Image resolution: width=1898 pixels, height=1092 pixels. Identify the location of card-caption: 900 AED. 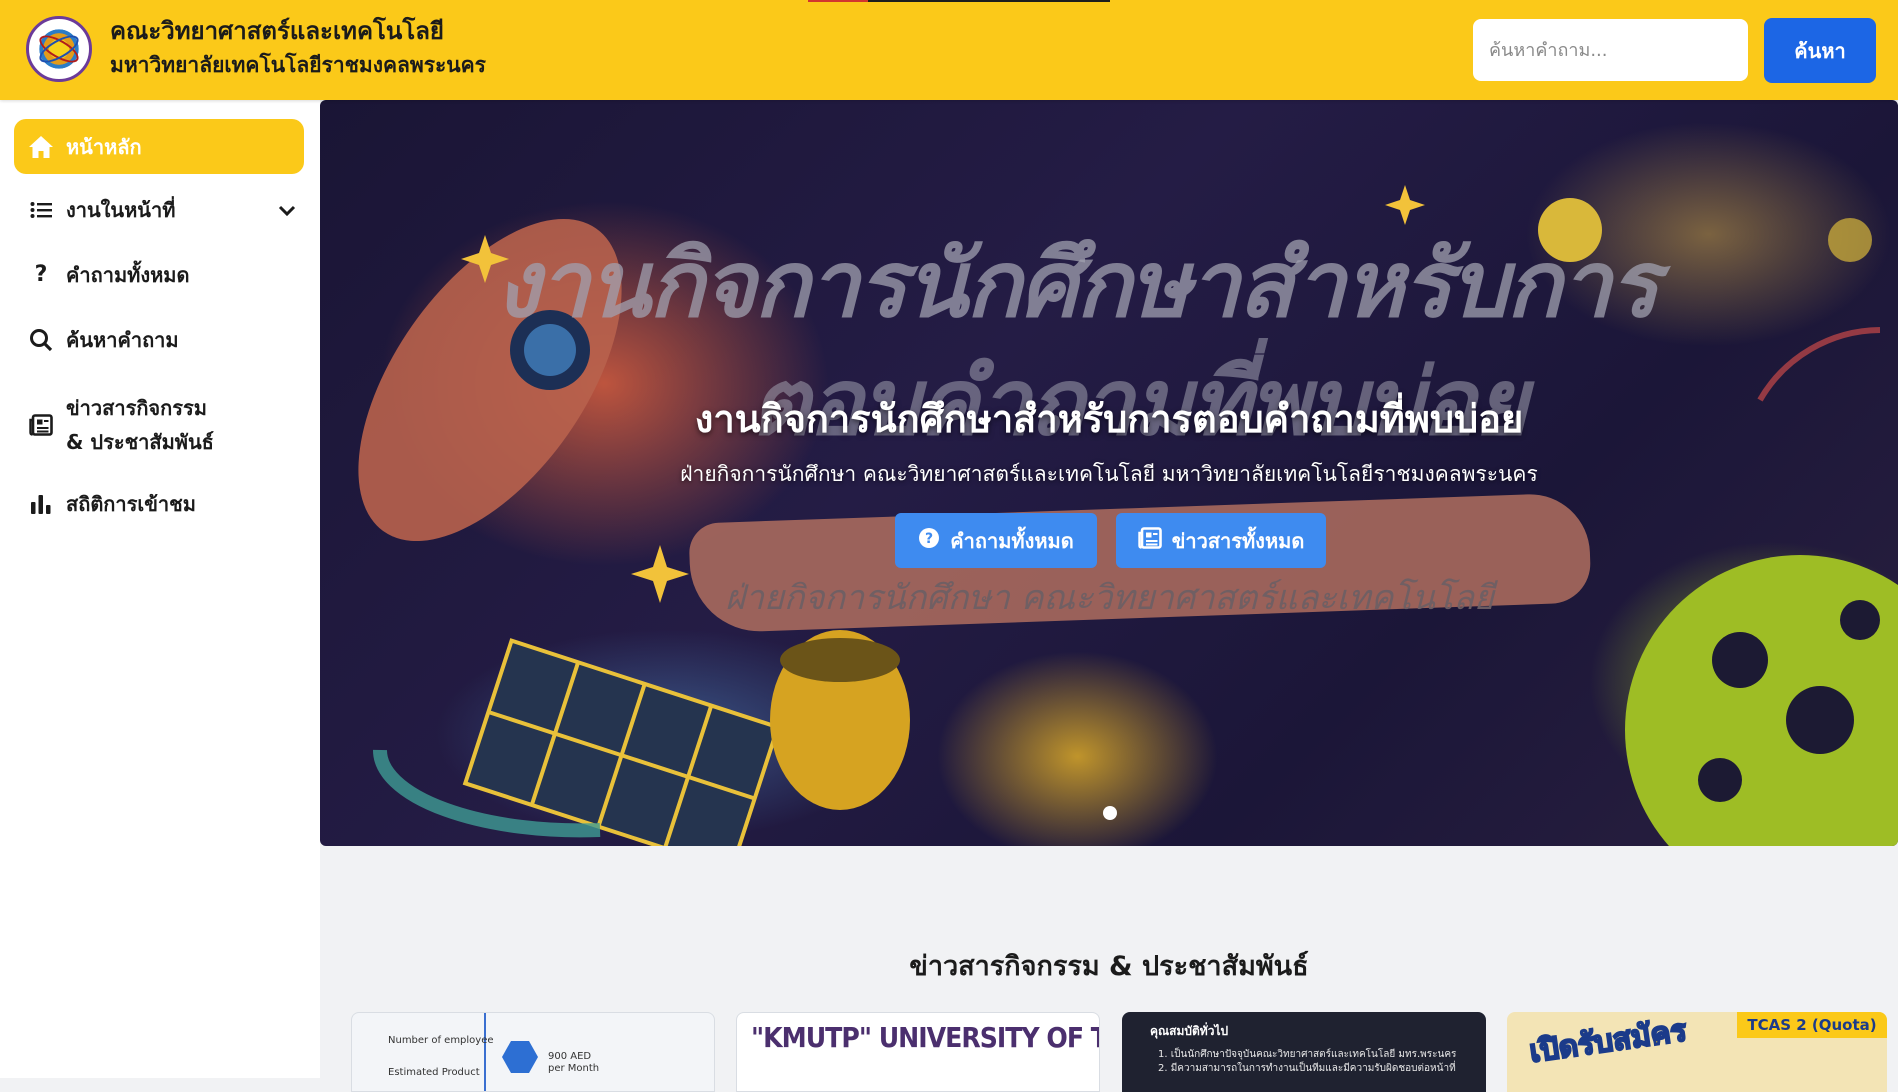
(570, 1056).